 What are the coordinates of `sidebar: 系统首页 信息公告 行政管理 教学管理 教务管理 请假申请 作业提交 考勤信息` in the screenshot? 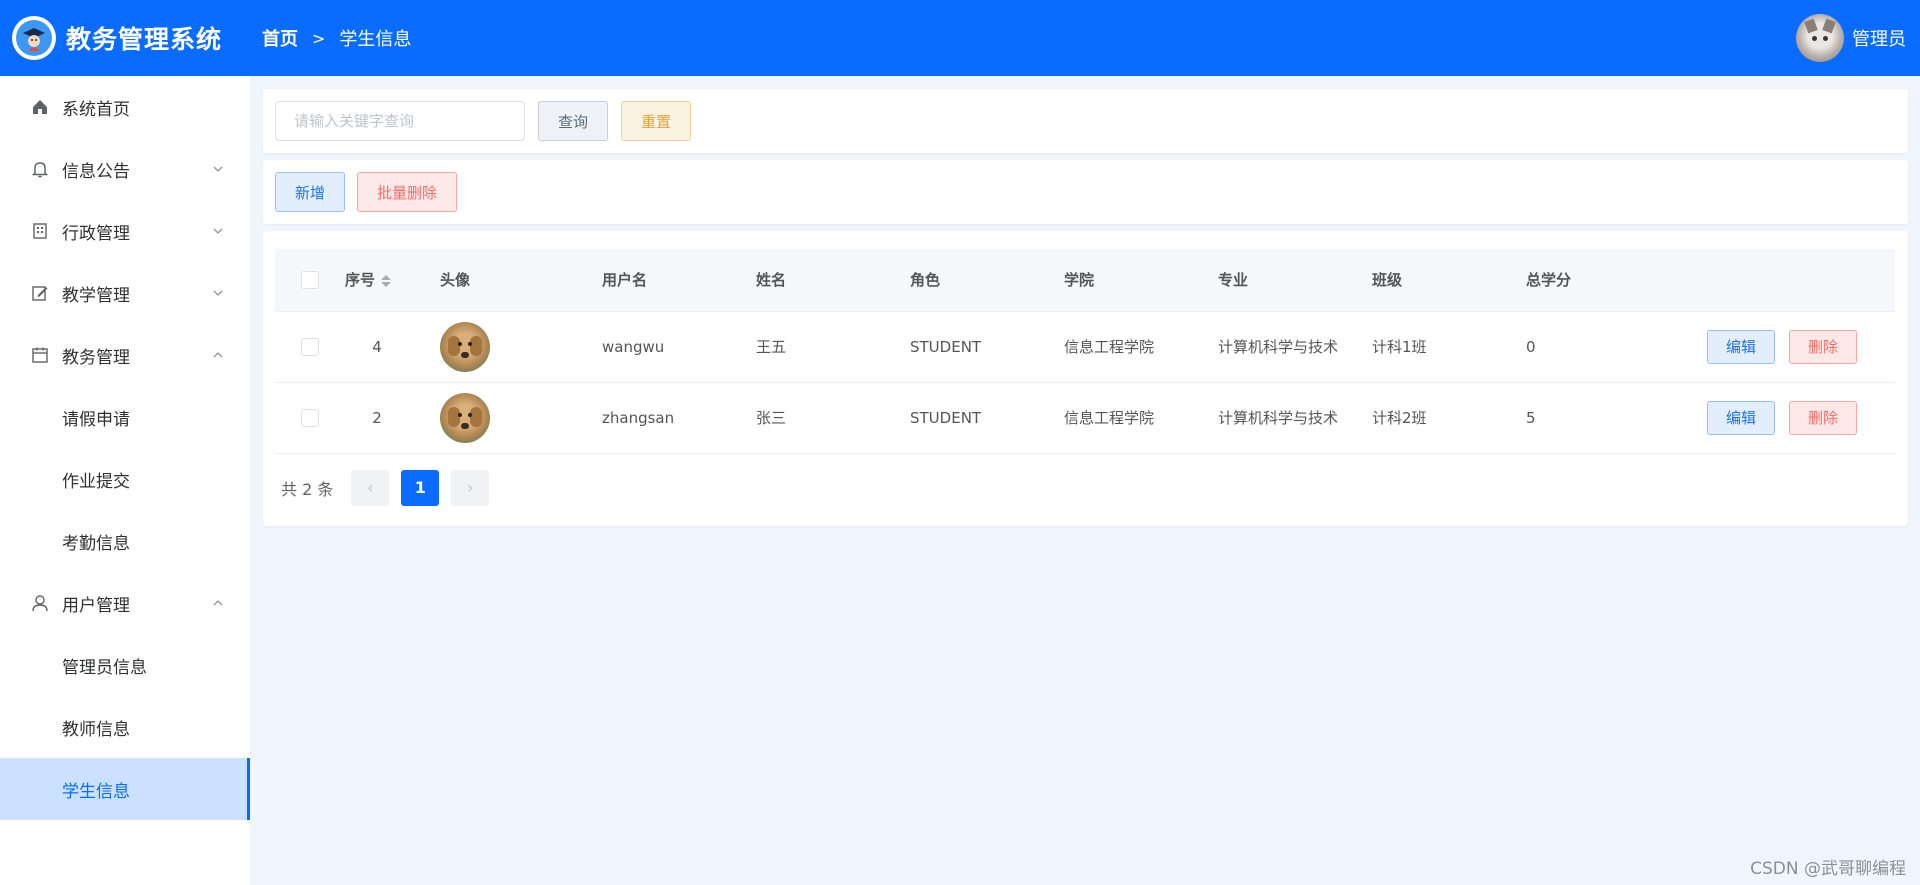 It's located at (125, 480).